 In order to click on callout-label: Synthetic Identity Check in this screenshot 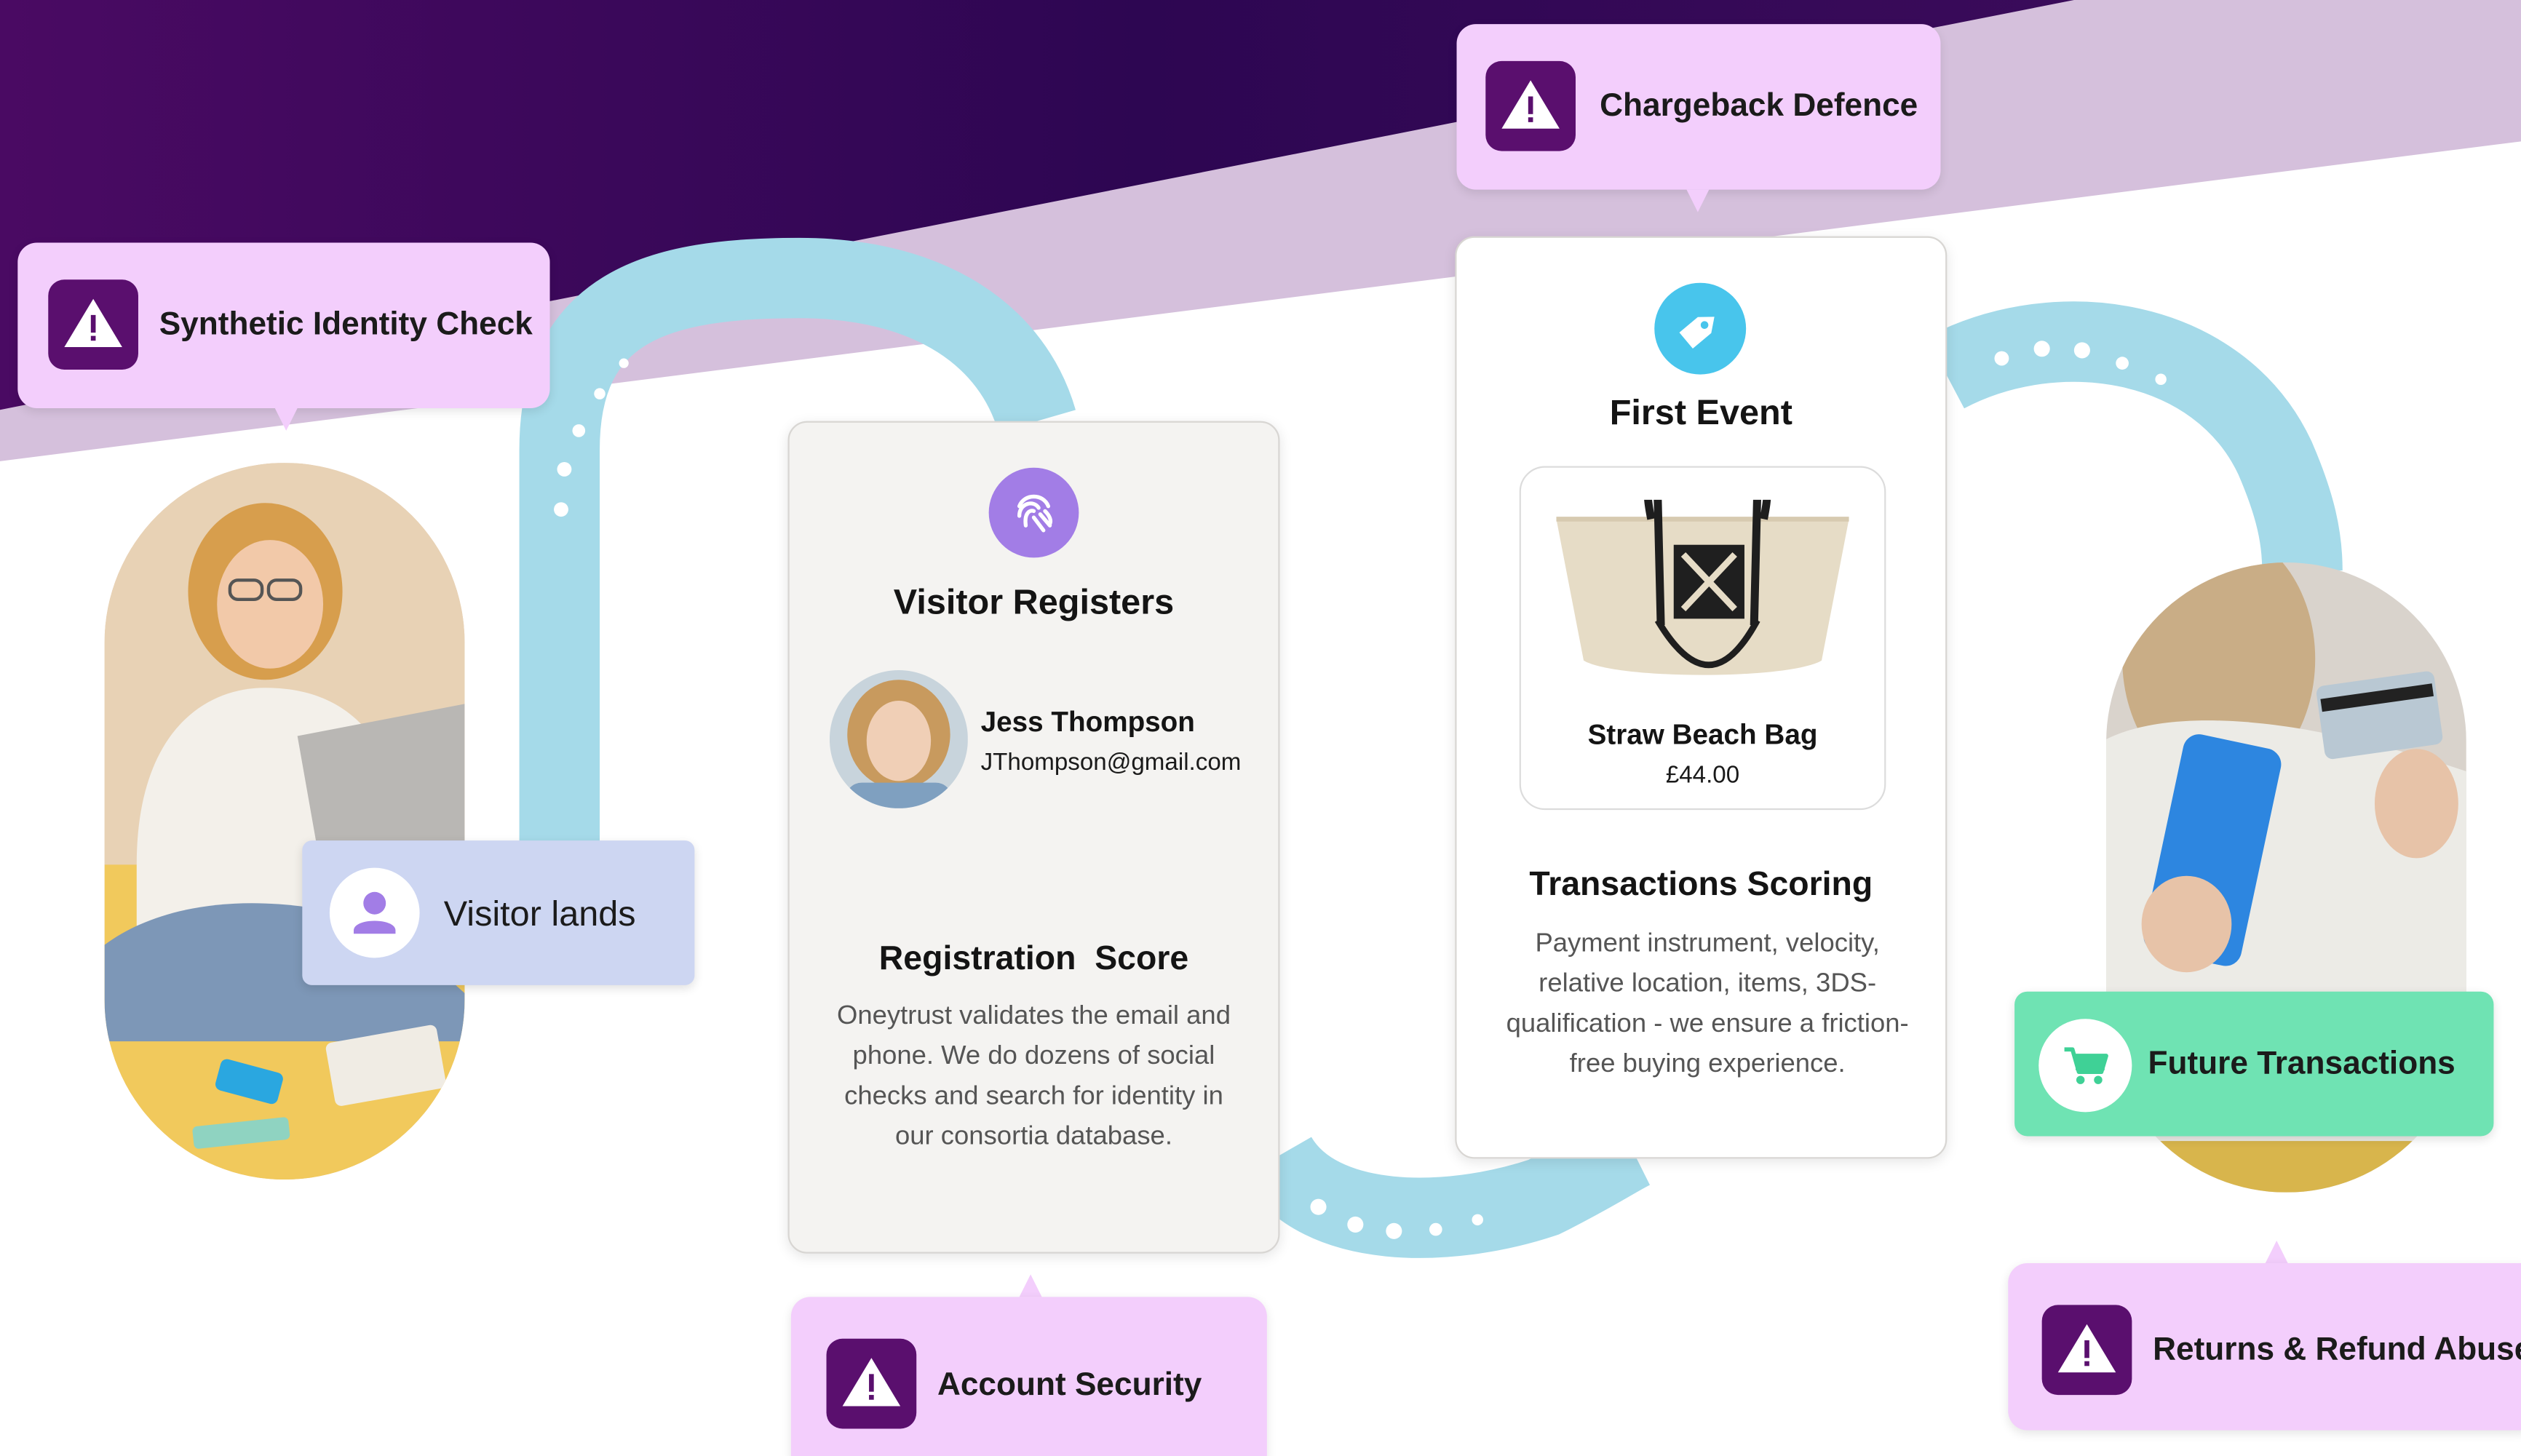, I will do `click(346, 324)`.